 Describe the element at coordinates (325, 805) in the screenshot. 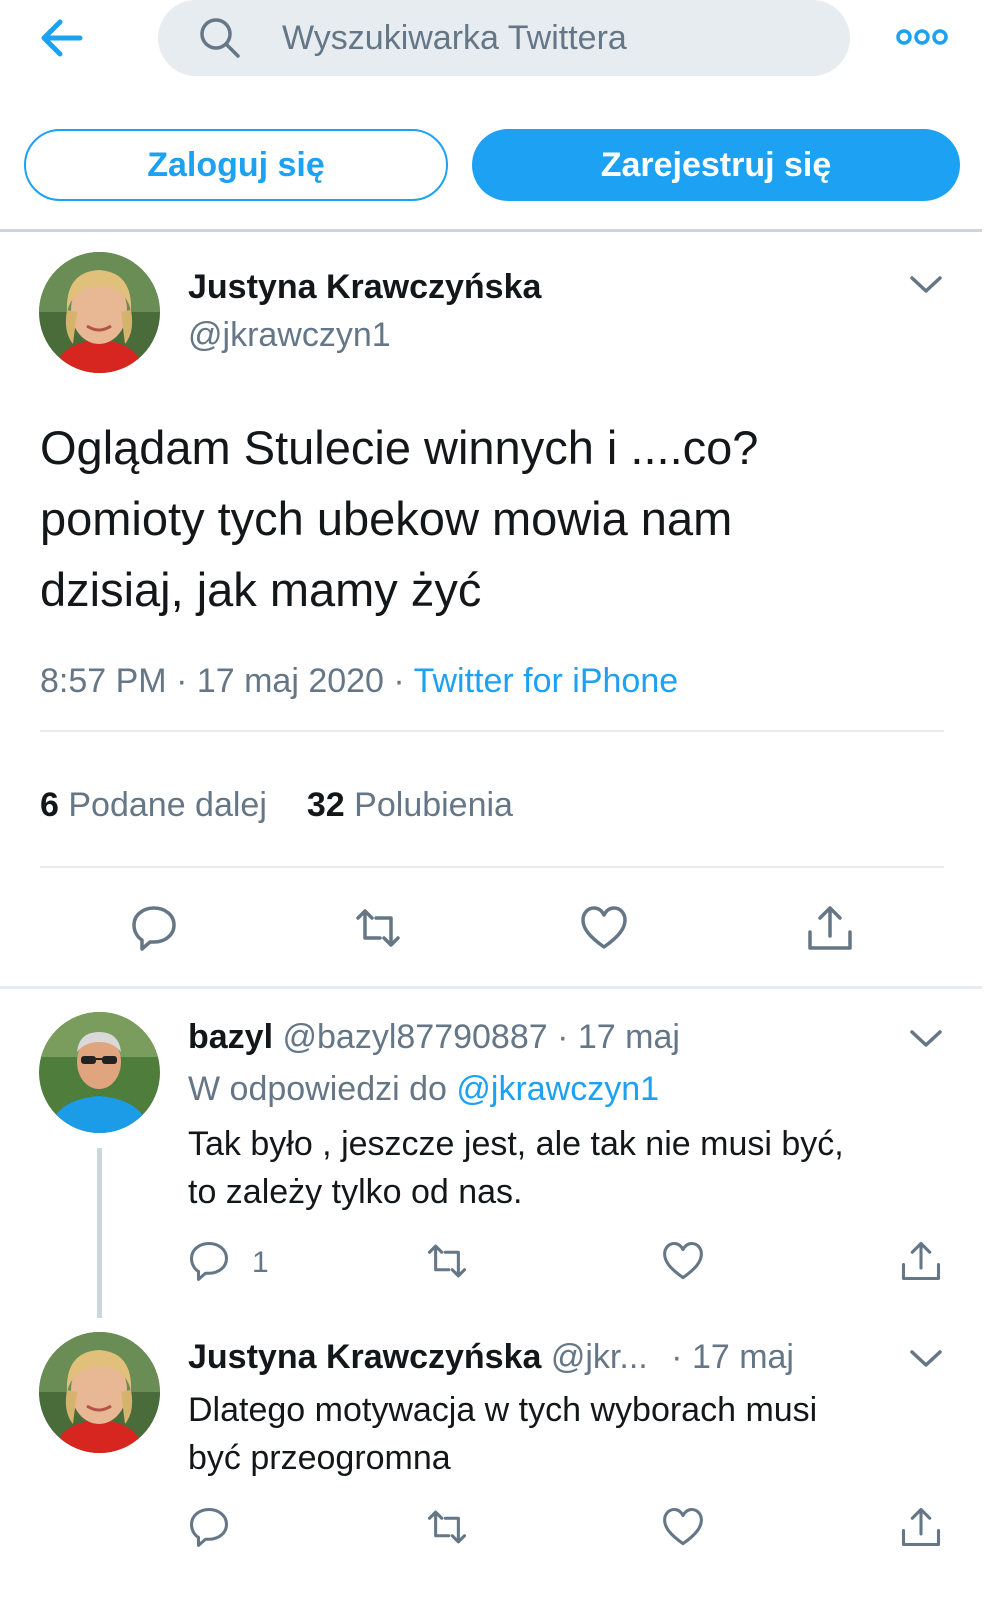

I see `likes-count: 32` at that location.